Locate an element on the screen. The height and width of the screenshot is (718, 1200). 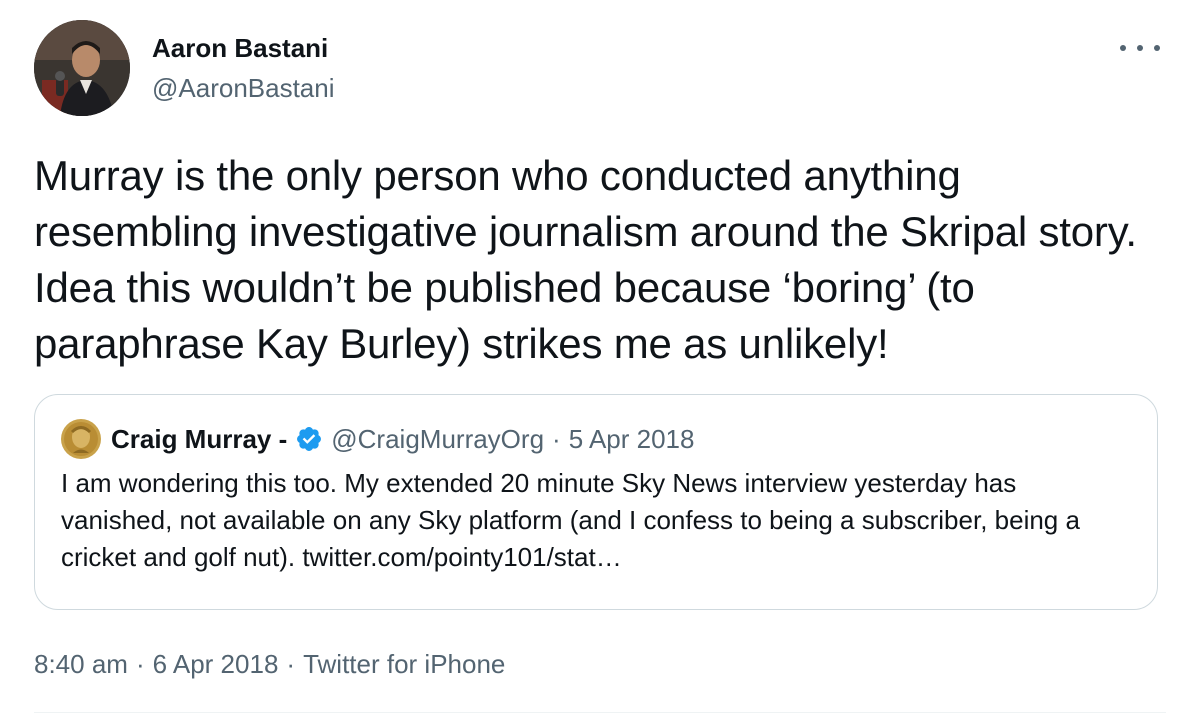
quoted-author-avatar is located at coordinates (81, 439).